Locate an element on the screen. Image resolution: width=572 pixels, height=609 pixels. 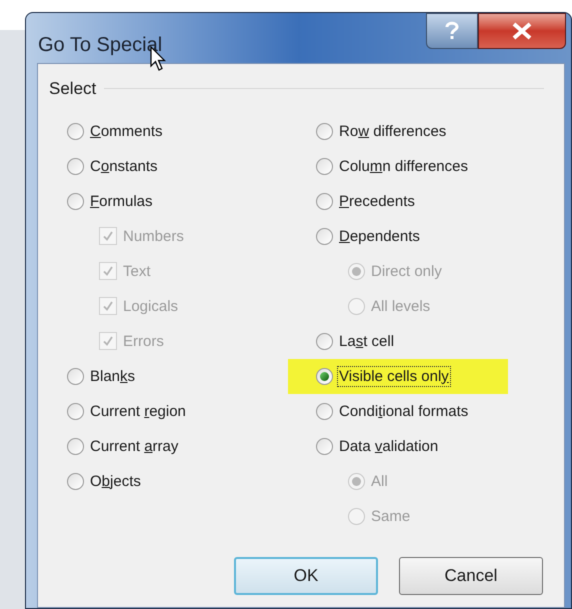
option-label: Objects is located at coordinates (115, 481).